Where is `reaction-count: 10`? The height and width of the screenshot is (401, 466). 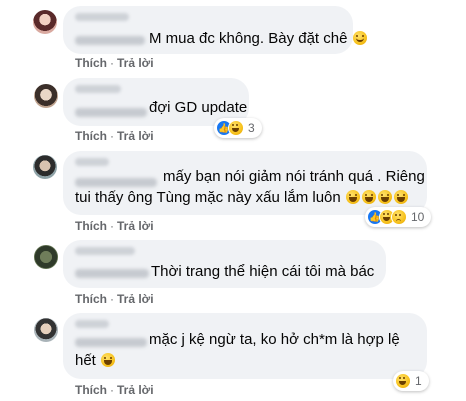 reaction-count: 10 is located at coordinates (418, 217).